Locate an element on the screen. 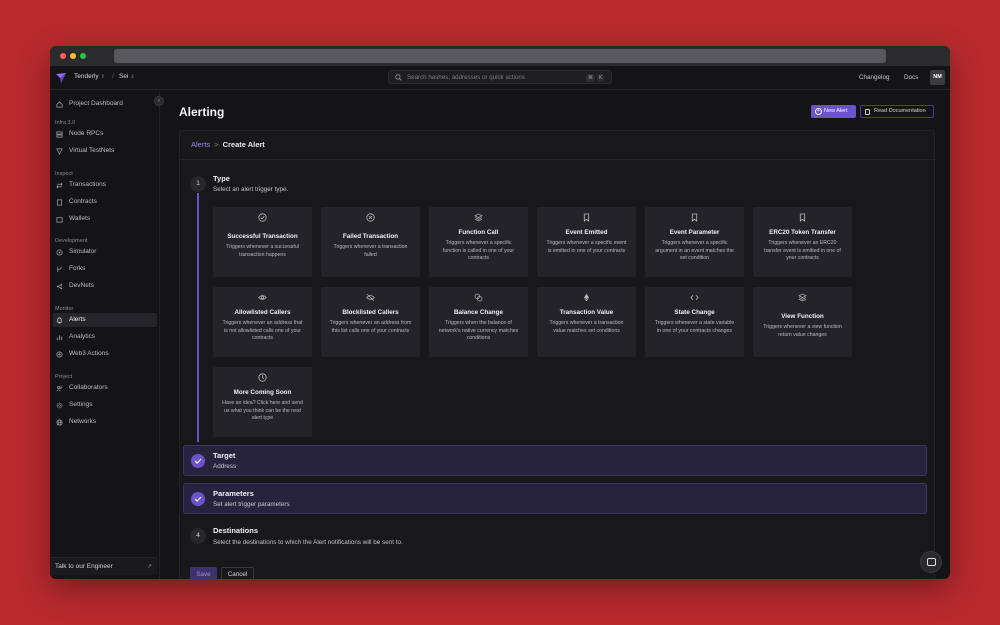 The height and width of the screenshot is (625, 1000). step-target-banner: Target Address is located at coordinates (555, 460).